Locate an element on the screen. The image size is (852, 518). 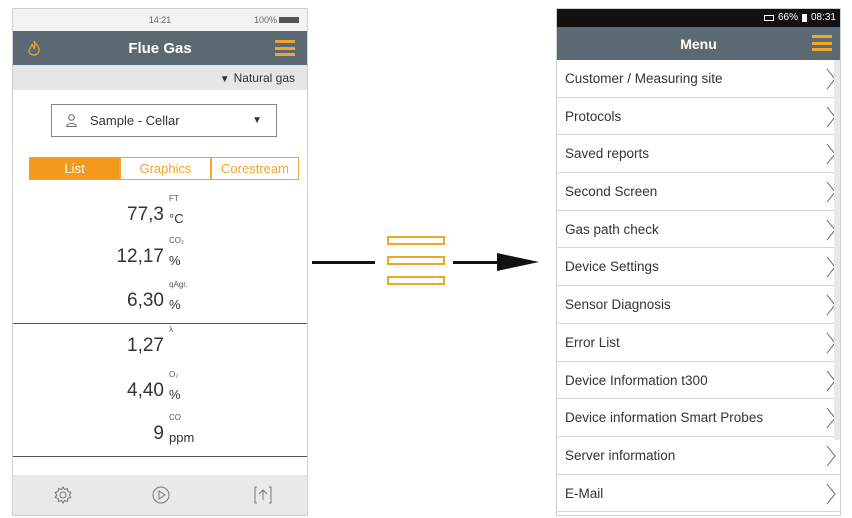
menu-item-label: Sensor Diagnosis is located at coordinates (618, 305).